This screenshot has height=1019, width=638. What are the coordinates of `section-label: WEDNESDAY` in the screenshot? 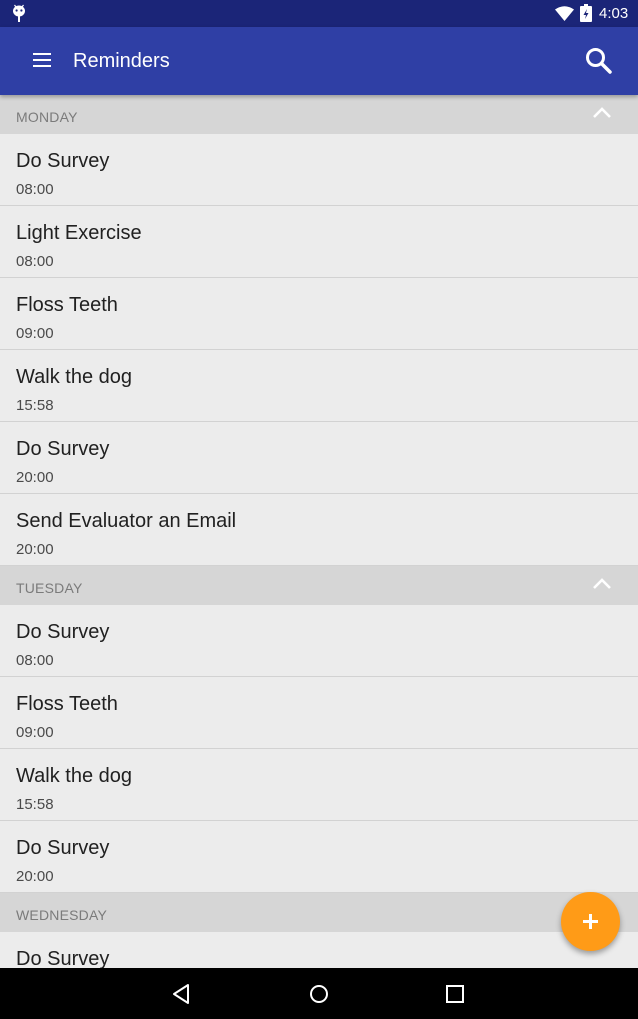 It's located at (61, 915).